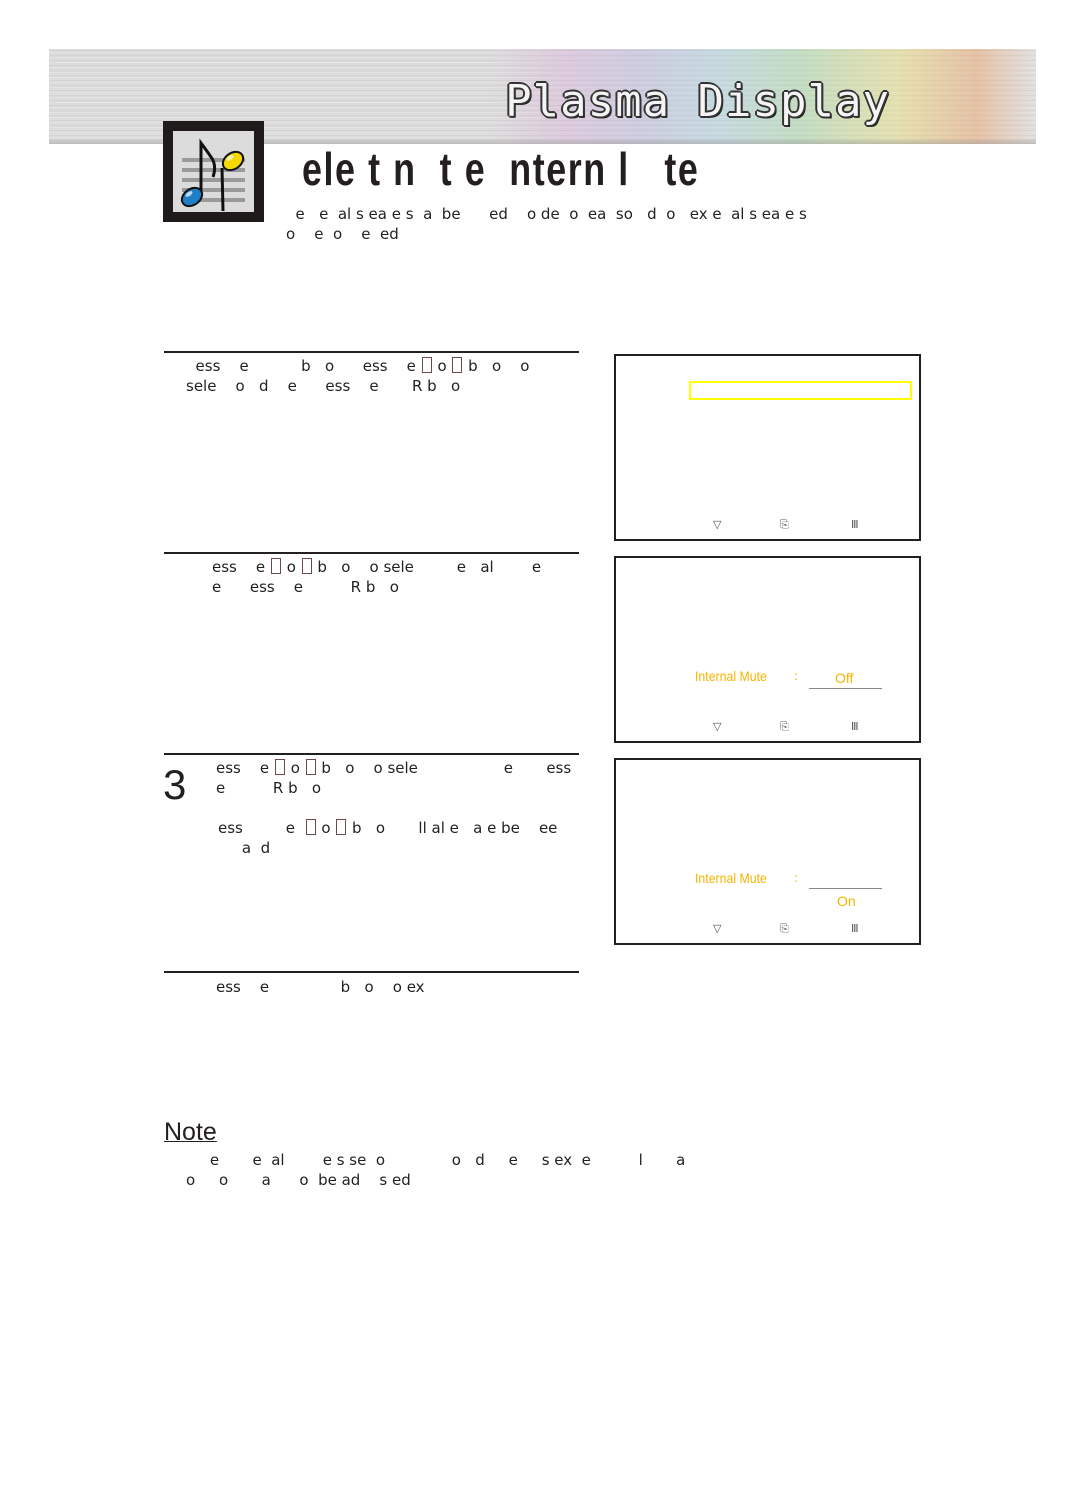 The width and height of the screenshot is (1080, 1494). What do you see at coordinates (371, 553) in the screenshot?
I see `step-2-divider` at bounding box center [371, 553].